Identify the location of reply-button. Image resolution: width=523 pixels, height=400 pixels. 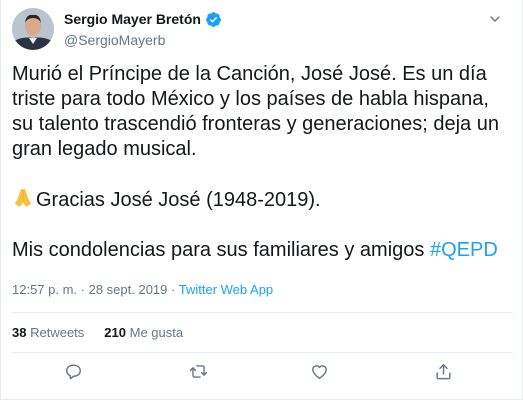
(73, 374).